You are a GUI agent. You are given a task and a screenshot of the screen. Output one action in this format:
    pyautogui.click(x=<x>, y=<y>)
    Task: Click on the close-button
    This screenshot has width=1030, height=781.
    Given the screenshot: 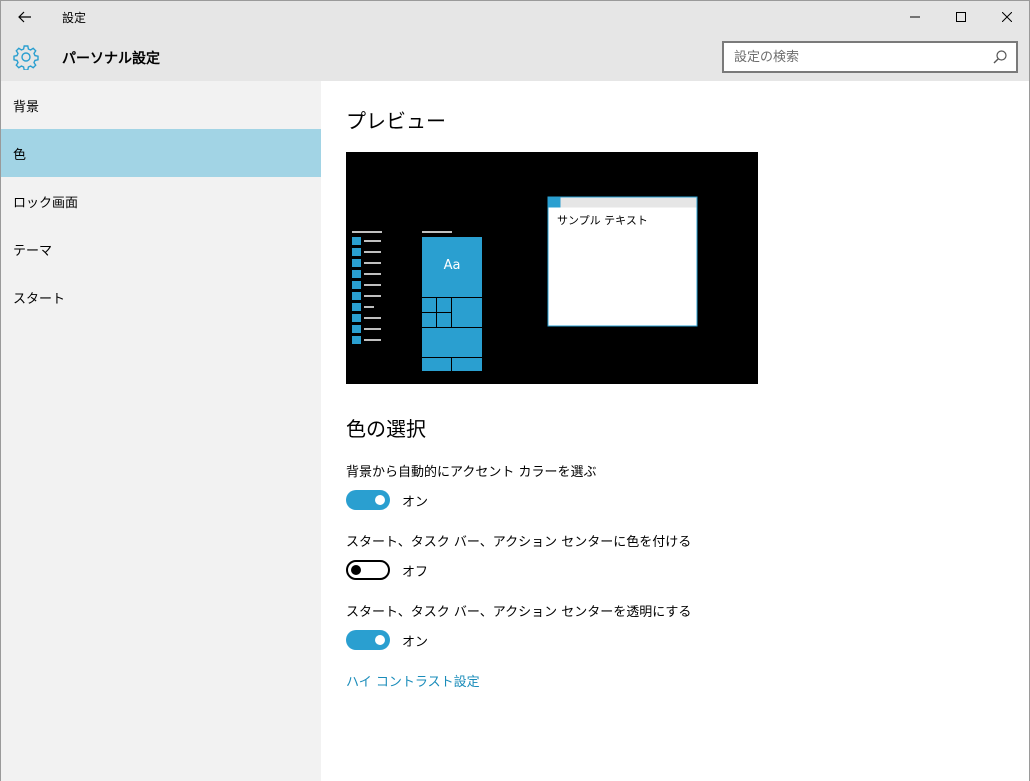 What is the action you would take?
    pyautogui.click(x=1007, y=17)
    